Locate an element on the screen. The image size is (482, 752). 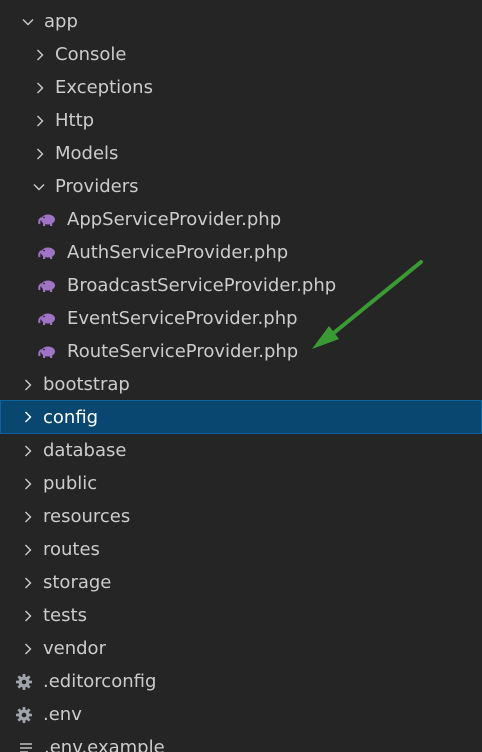
tree-item-label: vendor is located at coordinates (74, 648).